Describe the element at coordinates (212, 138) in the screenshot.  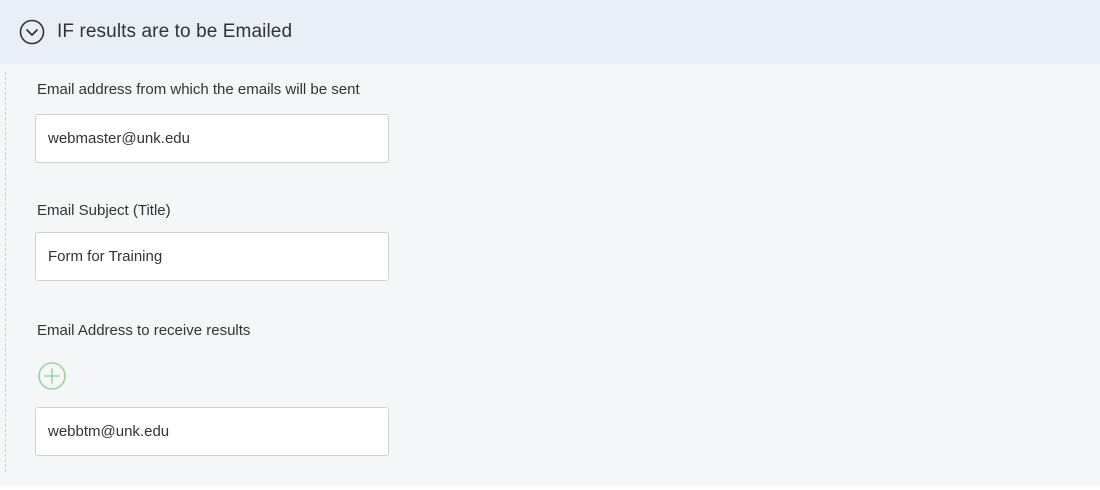
I see `from-email-input` at that location.